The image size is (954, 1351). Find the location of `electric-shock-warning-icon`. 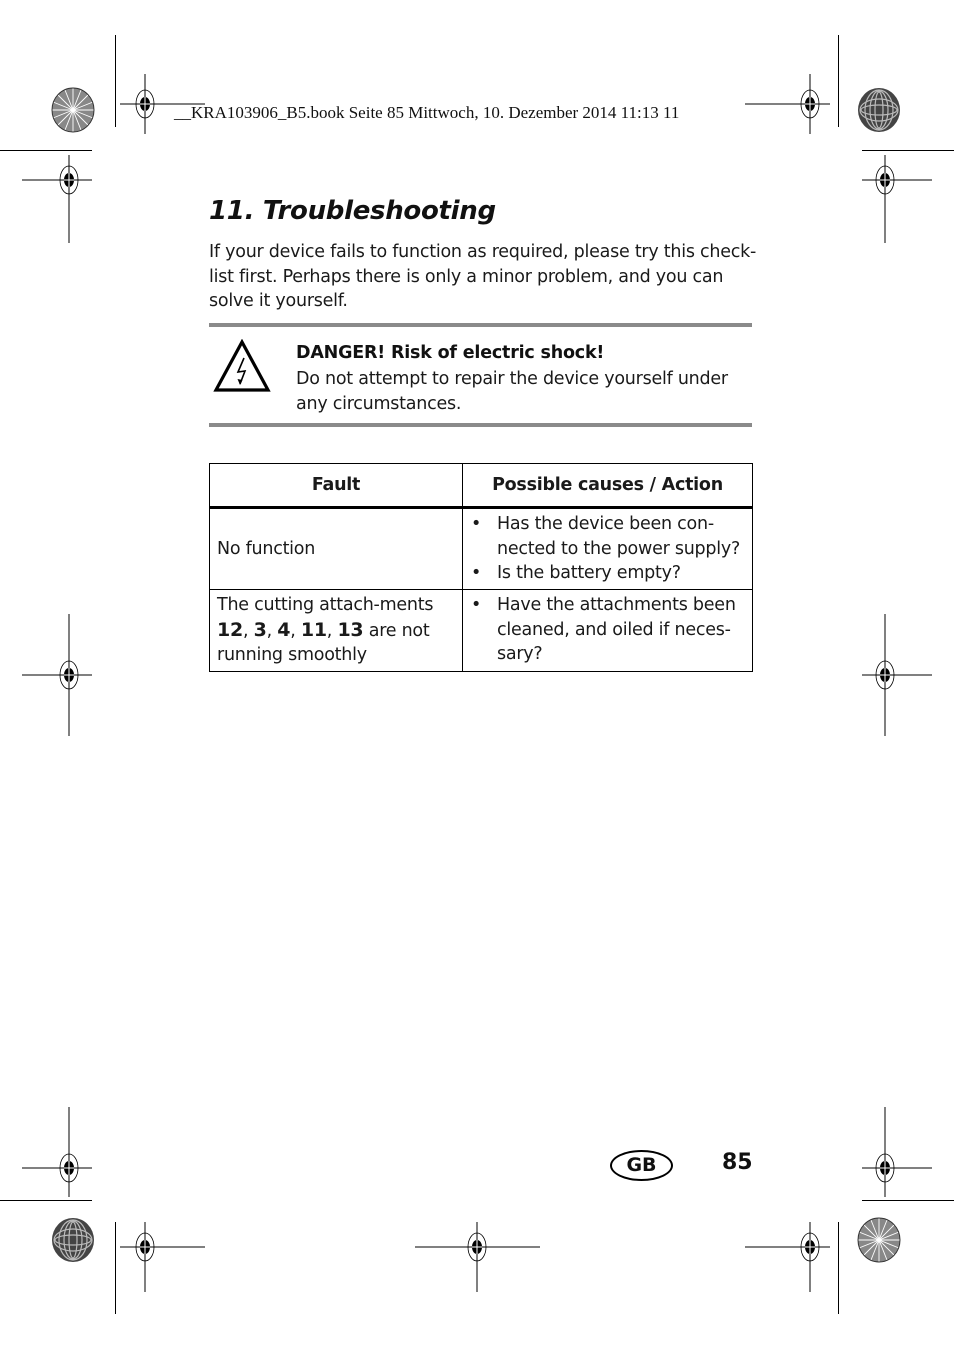

electric-shock-warning-icon is located at coordinates (242, 365).